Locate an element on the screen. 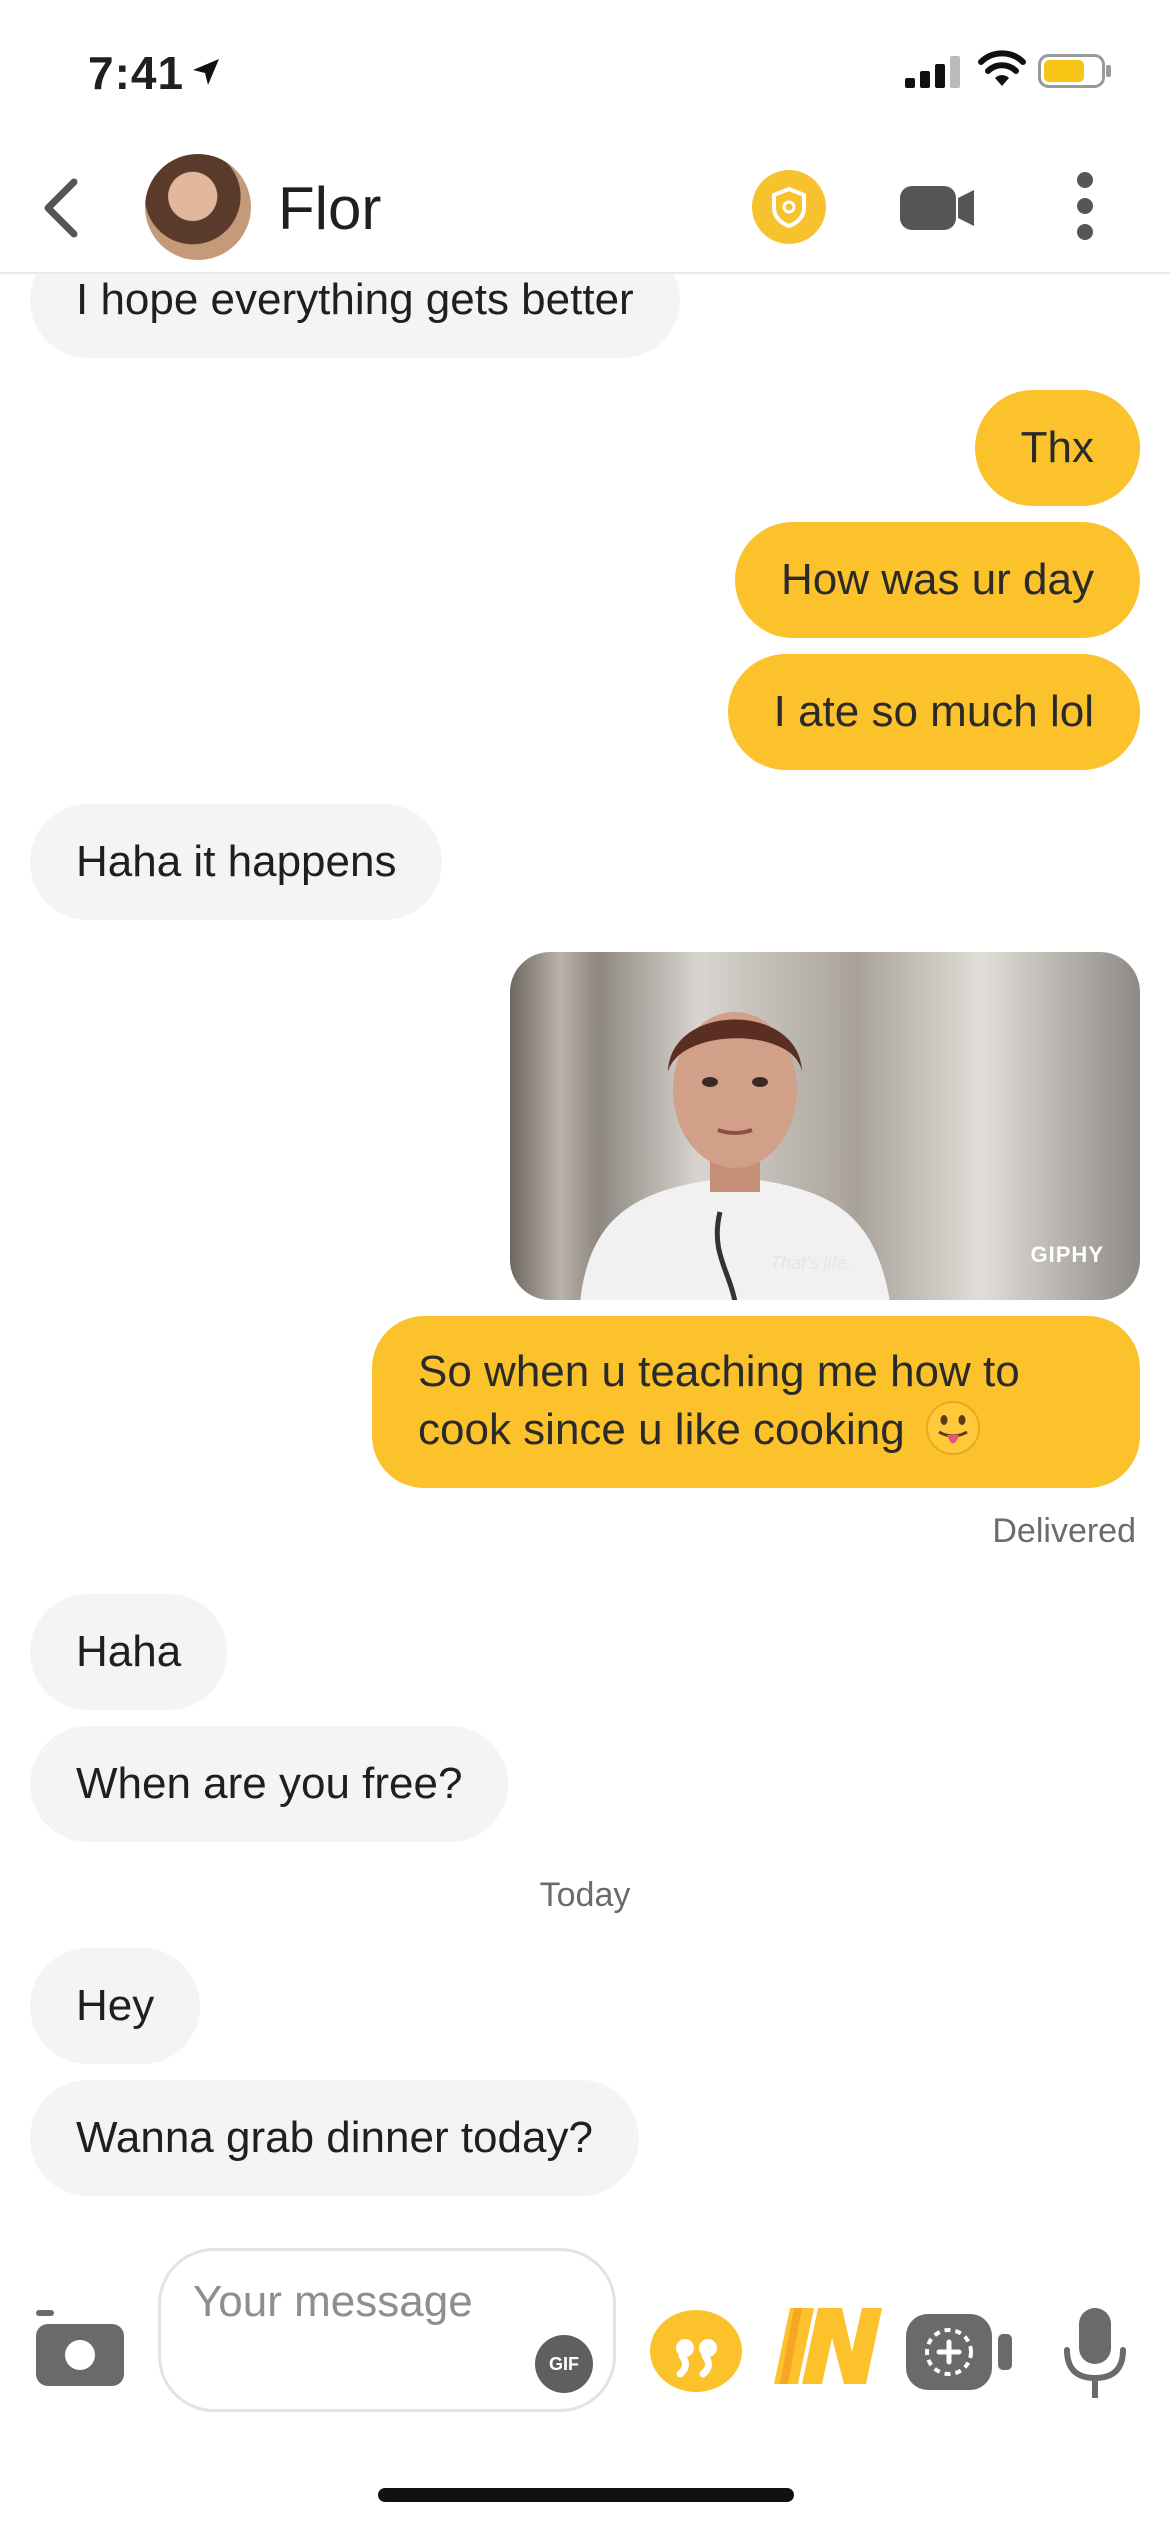 This screenshot has width=1170, height=2532. tongue-emoji-icon is located at coordinates (952, 1428).